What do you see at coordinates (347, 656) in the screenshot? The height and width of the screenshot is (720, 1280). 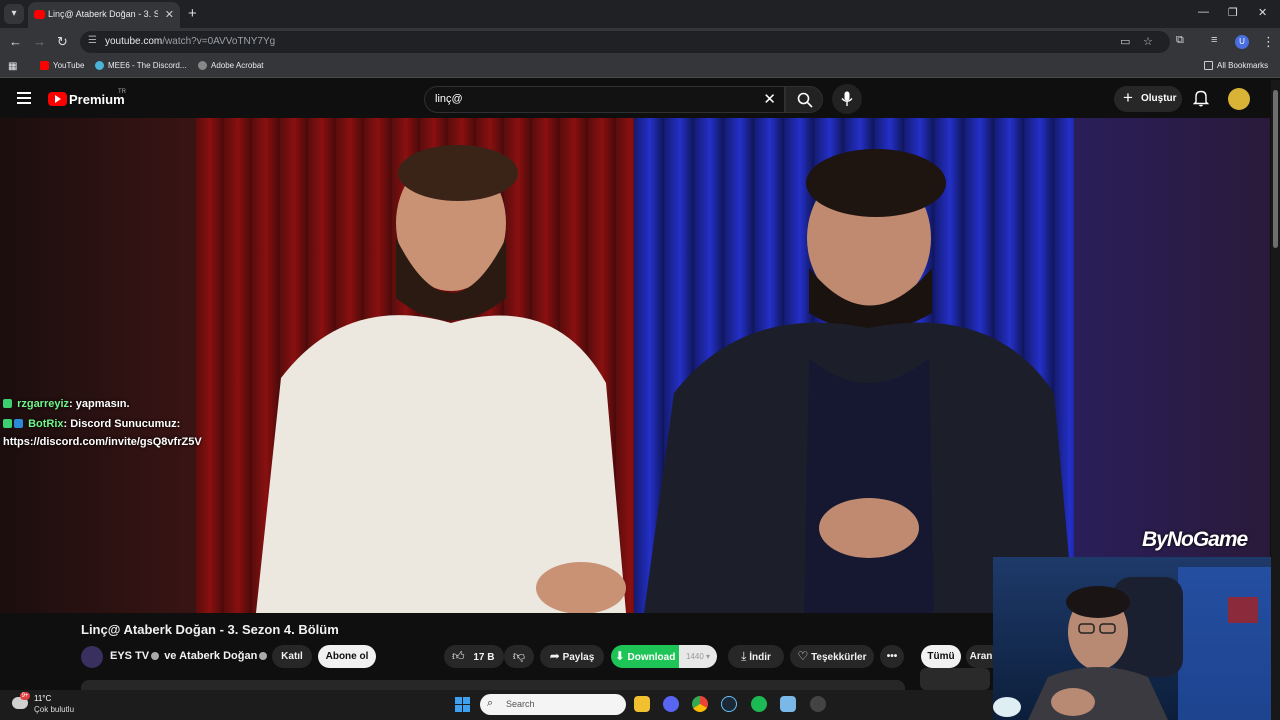 I see `subscribe-button: Abone ol` at bounding box center [347, 656].